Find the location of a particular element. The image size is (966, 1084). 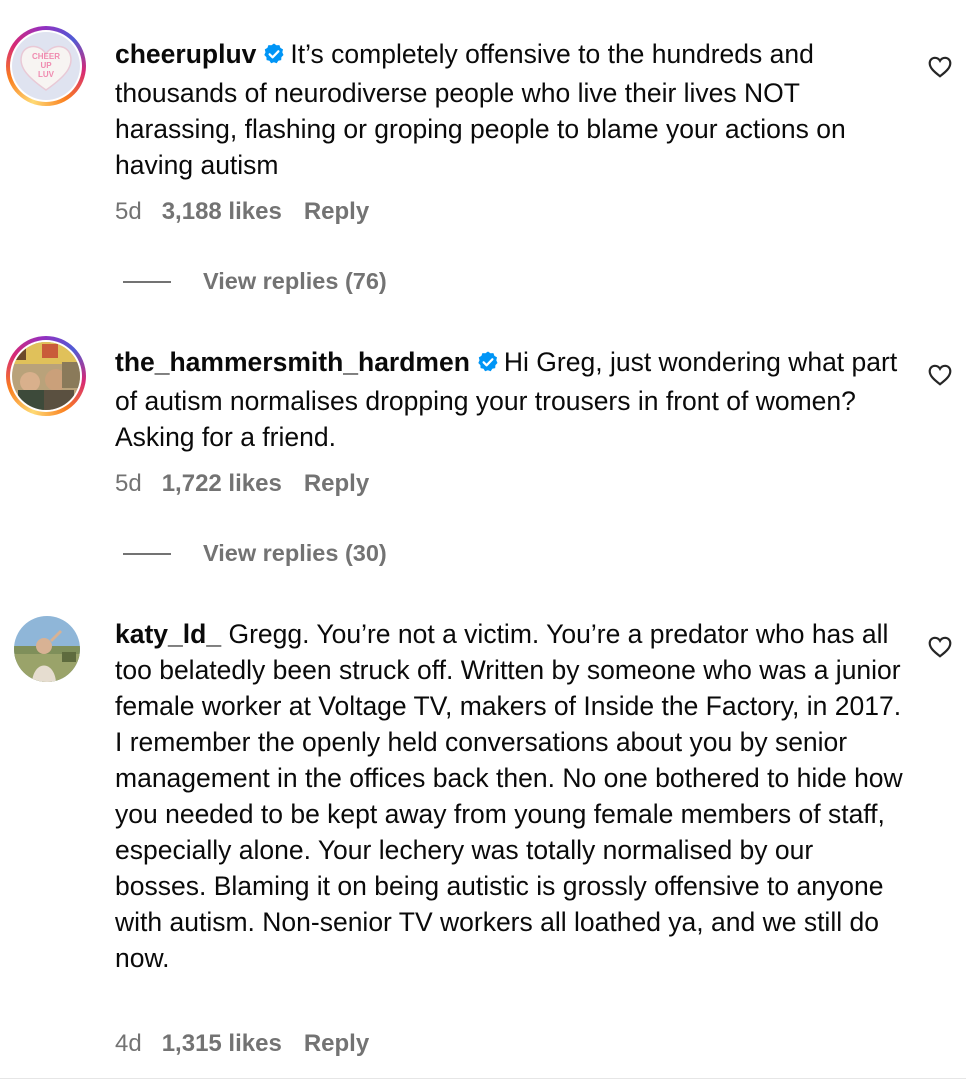

comment-meta: 4d 1,315 likes Reply is located at coordinates (253, 1044).